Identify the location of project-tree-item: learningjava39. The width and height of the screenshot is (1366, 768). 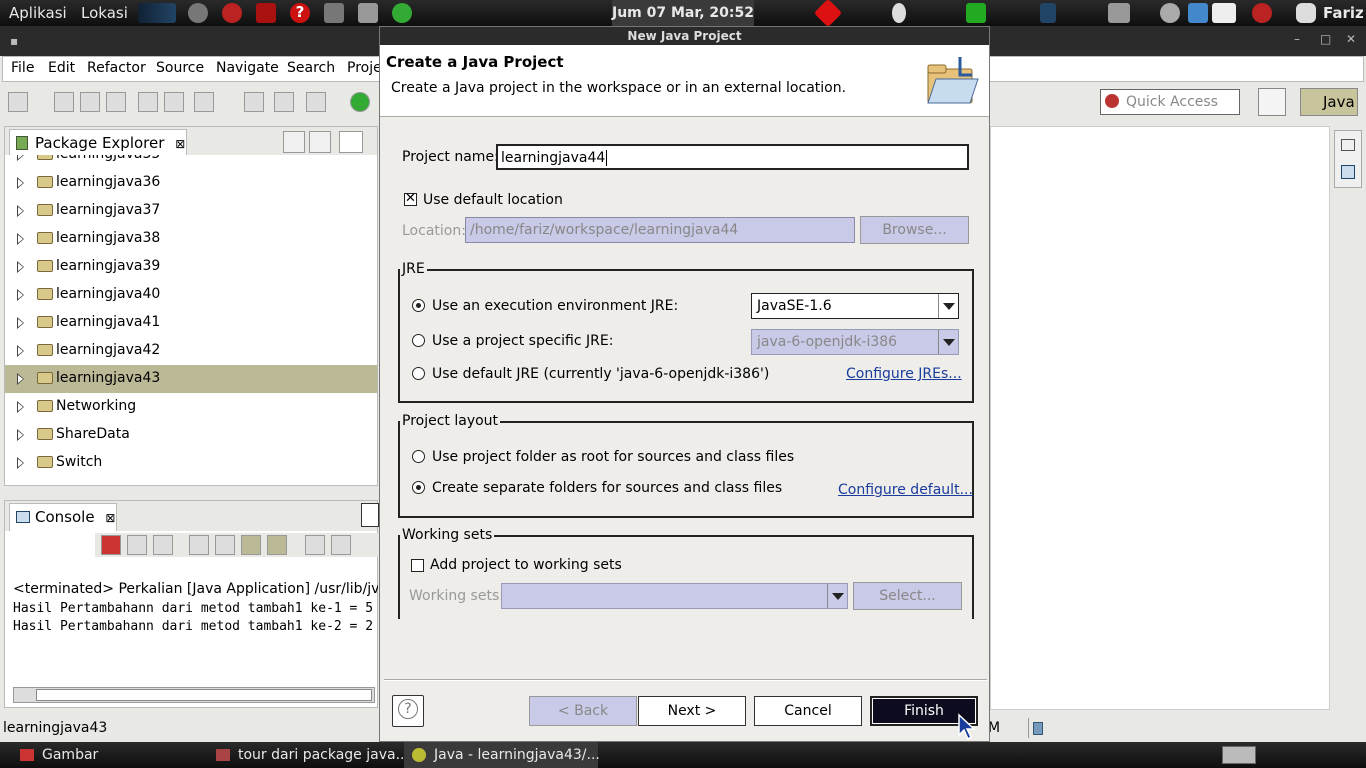
(191, 267).